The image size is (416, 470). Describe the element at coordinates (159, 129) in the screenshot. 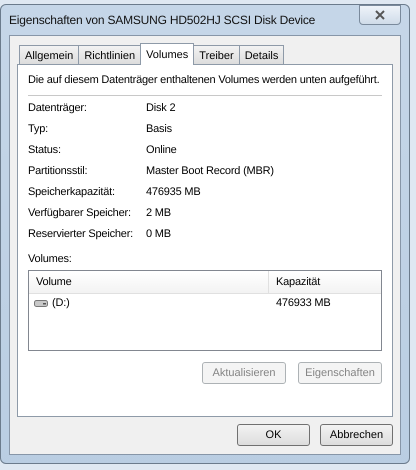

I see `property-value: Basis` at that location.